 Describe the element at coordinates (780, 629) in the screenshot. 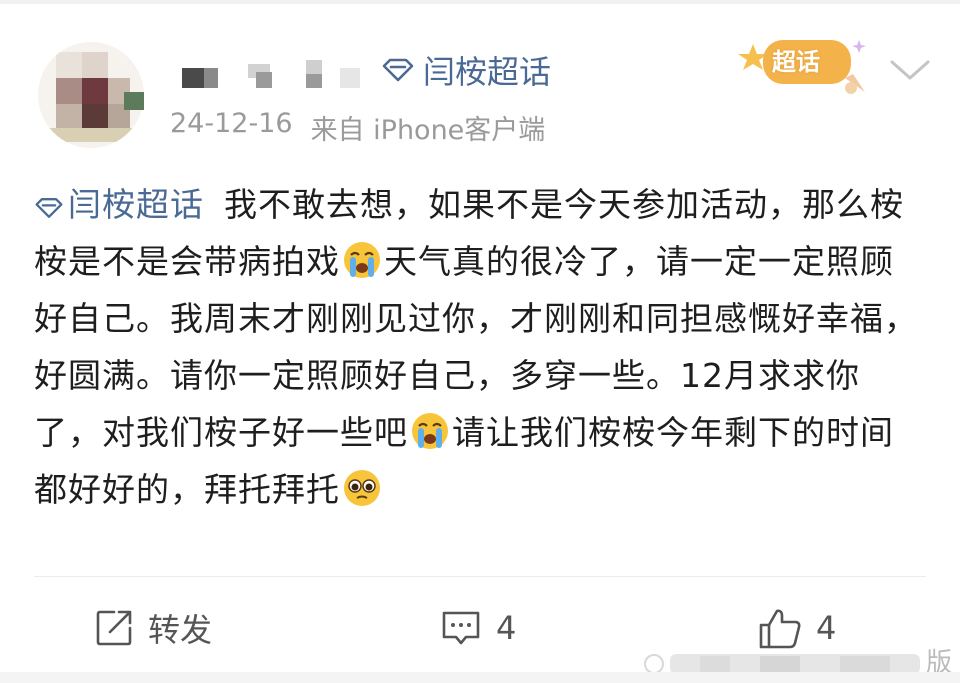

I see `thumbs-up-icon` at that location.